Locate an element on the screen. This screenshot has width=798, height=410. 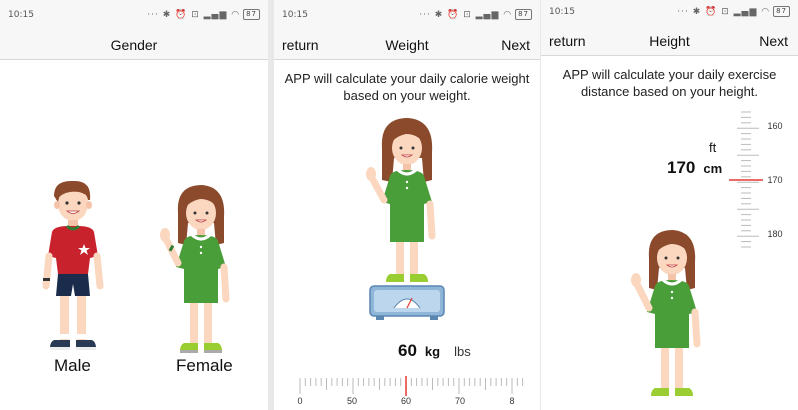
ruler-label: 170 is located at coordinates (774, 180).